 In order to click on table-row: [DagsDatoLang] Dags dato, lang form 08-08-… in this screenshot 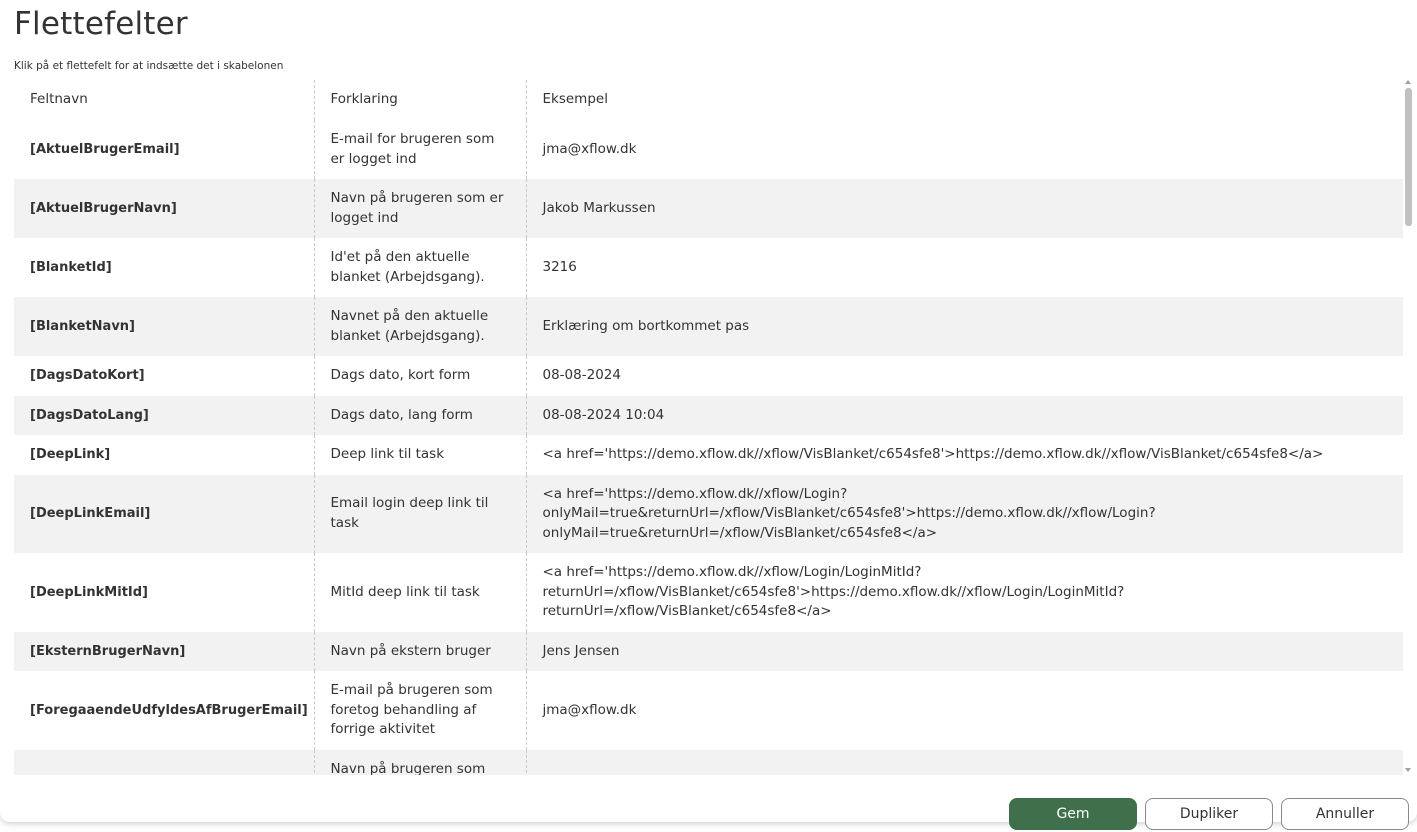, I will do `click(708, 415)`.